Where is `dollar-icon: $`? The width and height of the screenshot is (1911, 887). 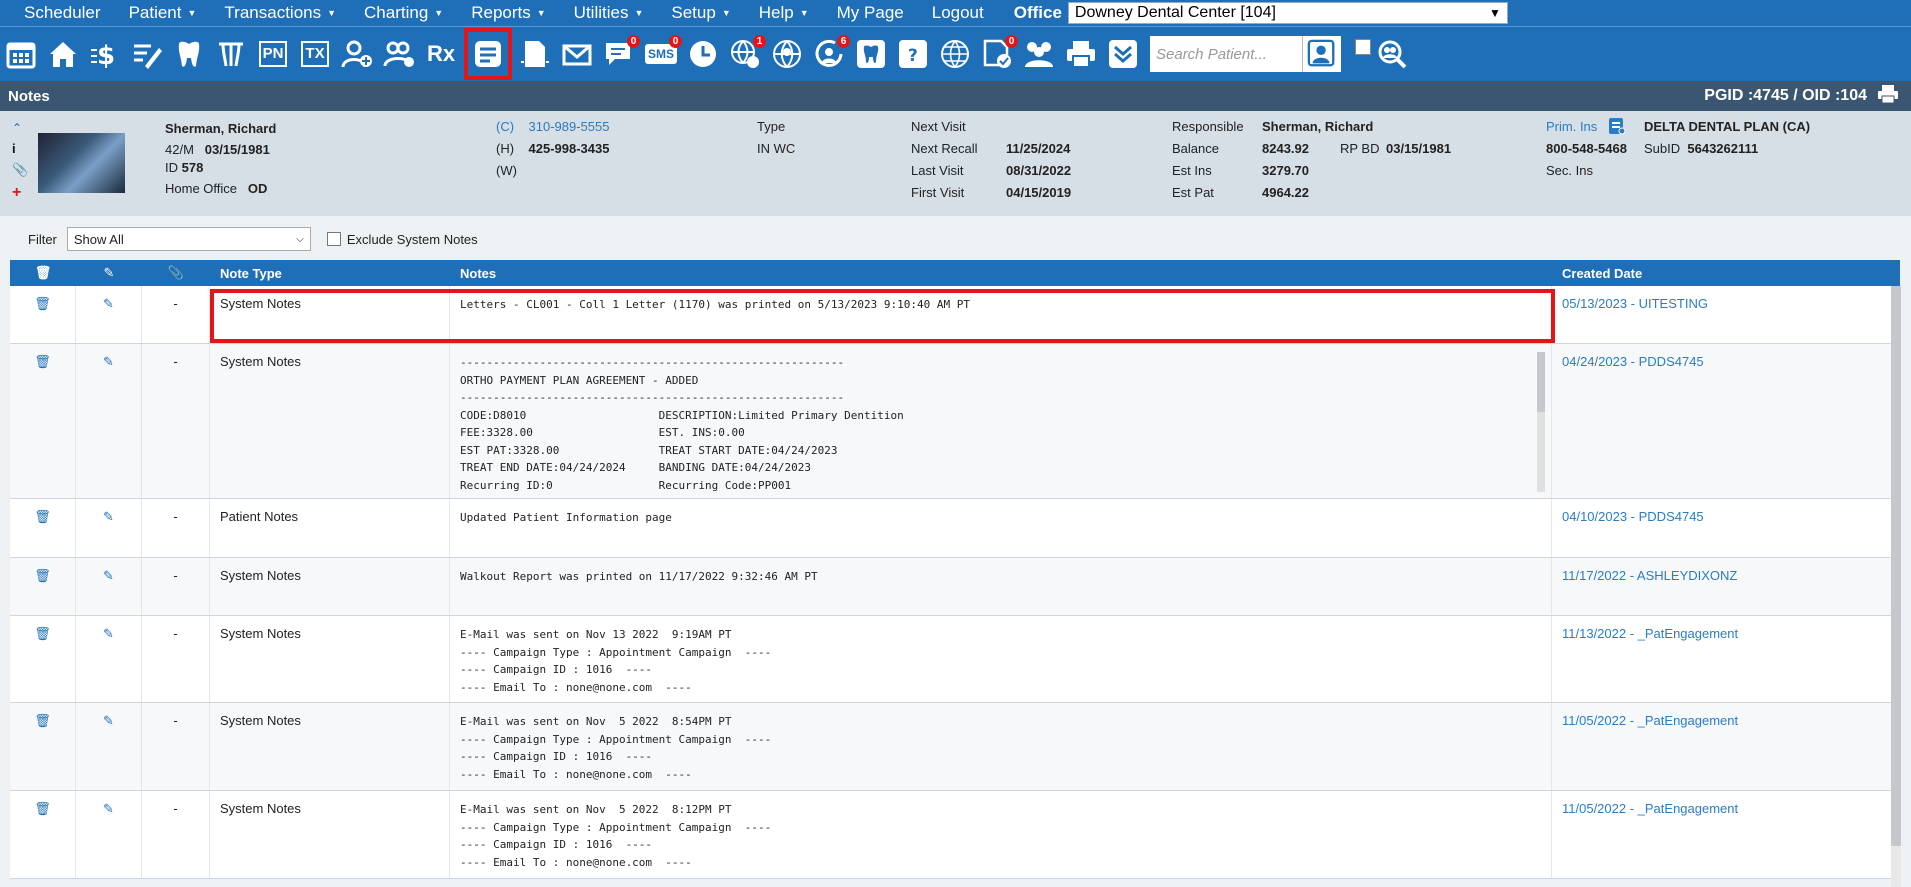
dollar-icon: $ is located at coordinates (105, 54).